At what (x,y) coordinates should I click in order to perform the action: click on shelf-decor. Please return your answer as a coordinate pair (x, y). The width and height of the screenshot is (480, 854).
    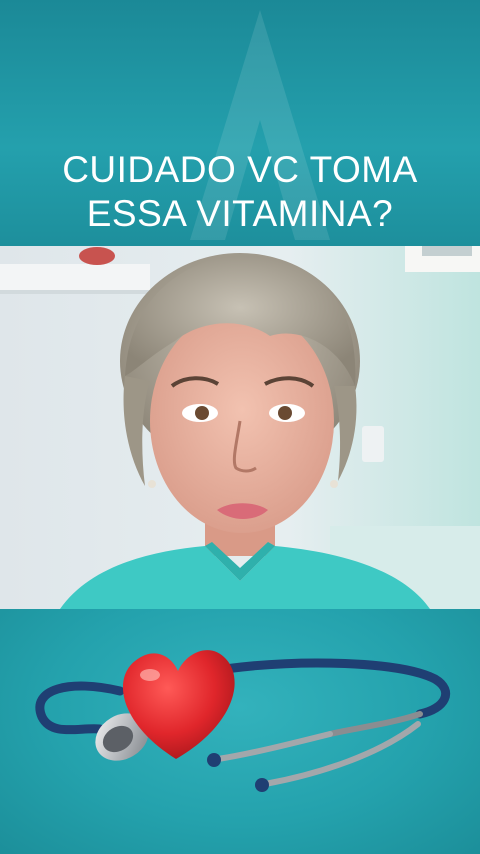
    Looking at the image, I should click on (97, 256).